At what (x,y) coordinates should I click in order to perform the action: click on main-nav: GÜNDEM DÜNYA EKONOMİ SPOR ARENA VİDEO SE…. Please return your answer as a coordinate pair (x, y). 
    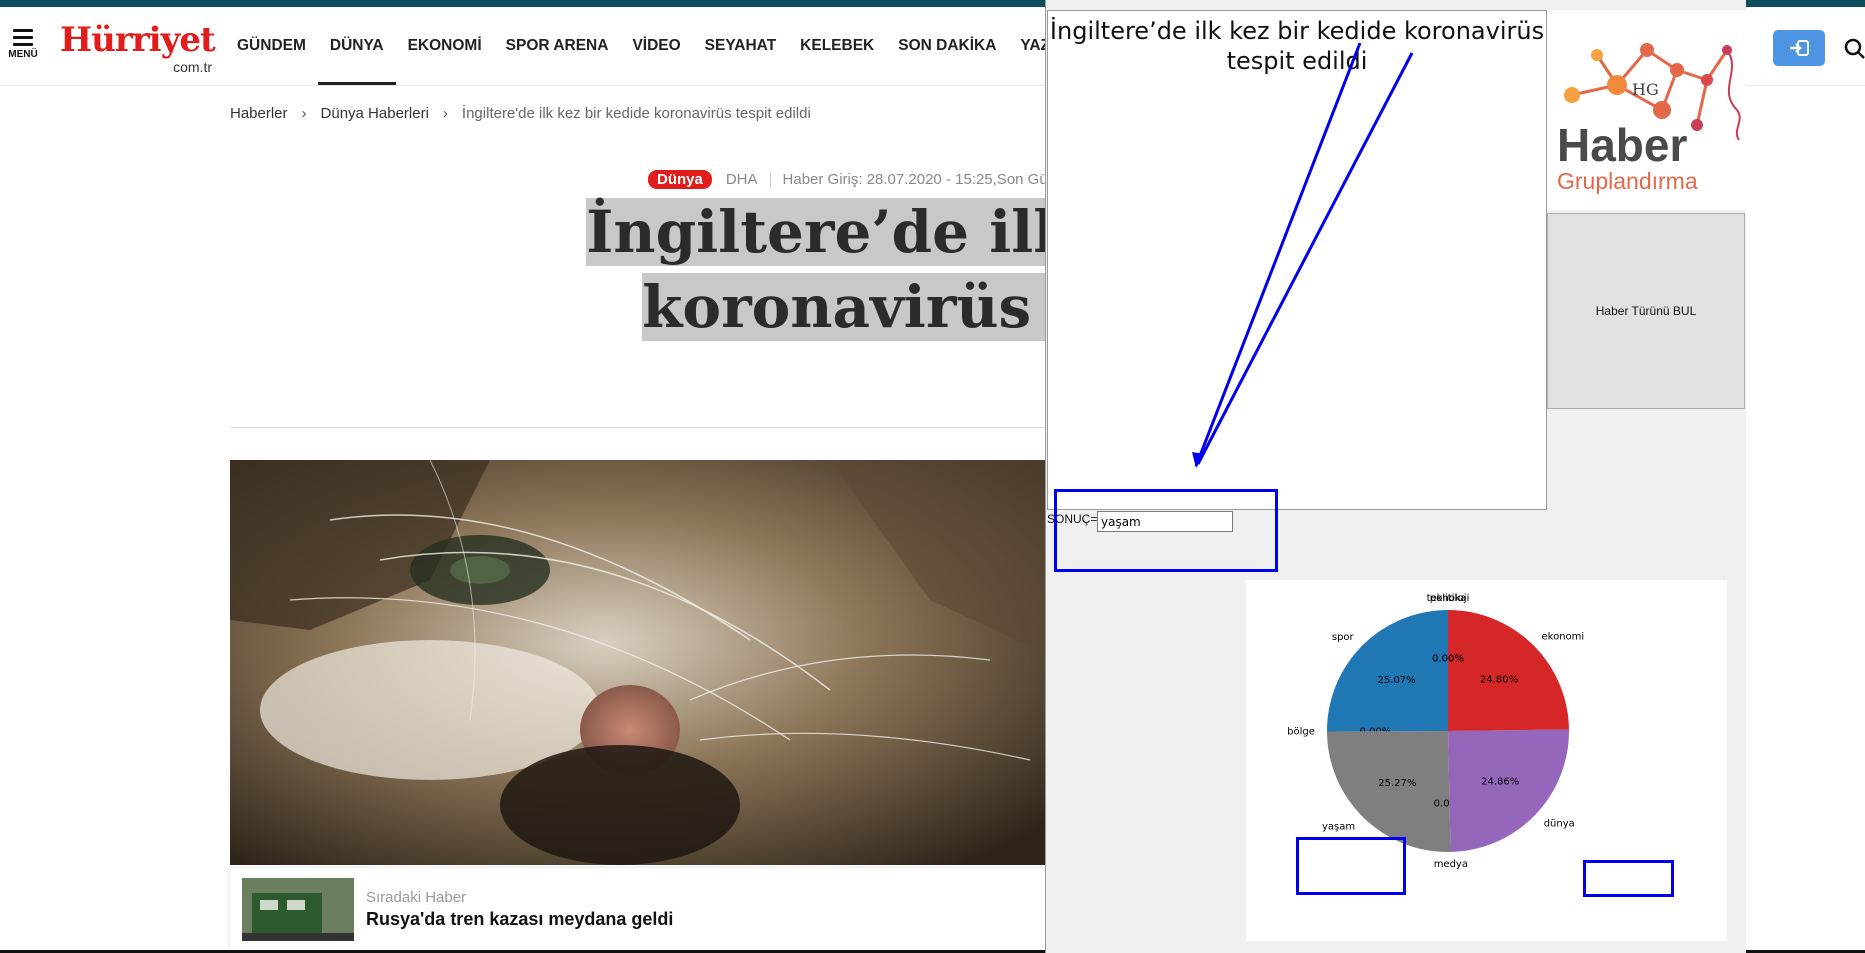
    Looking at the image, I should click on (649, 46).